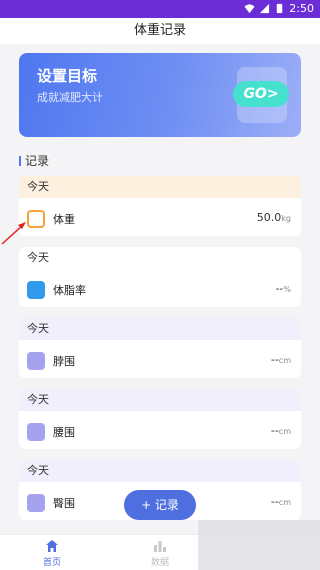 The image size is (320, 570). I want to click on wifi-icon, so click(249, 9).